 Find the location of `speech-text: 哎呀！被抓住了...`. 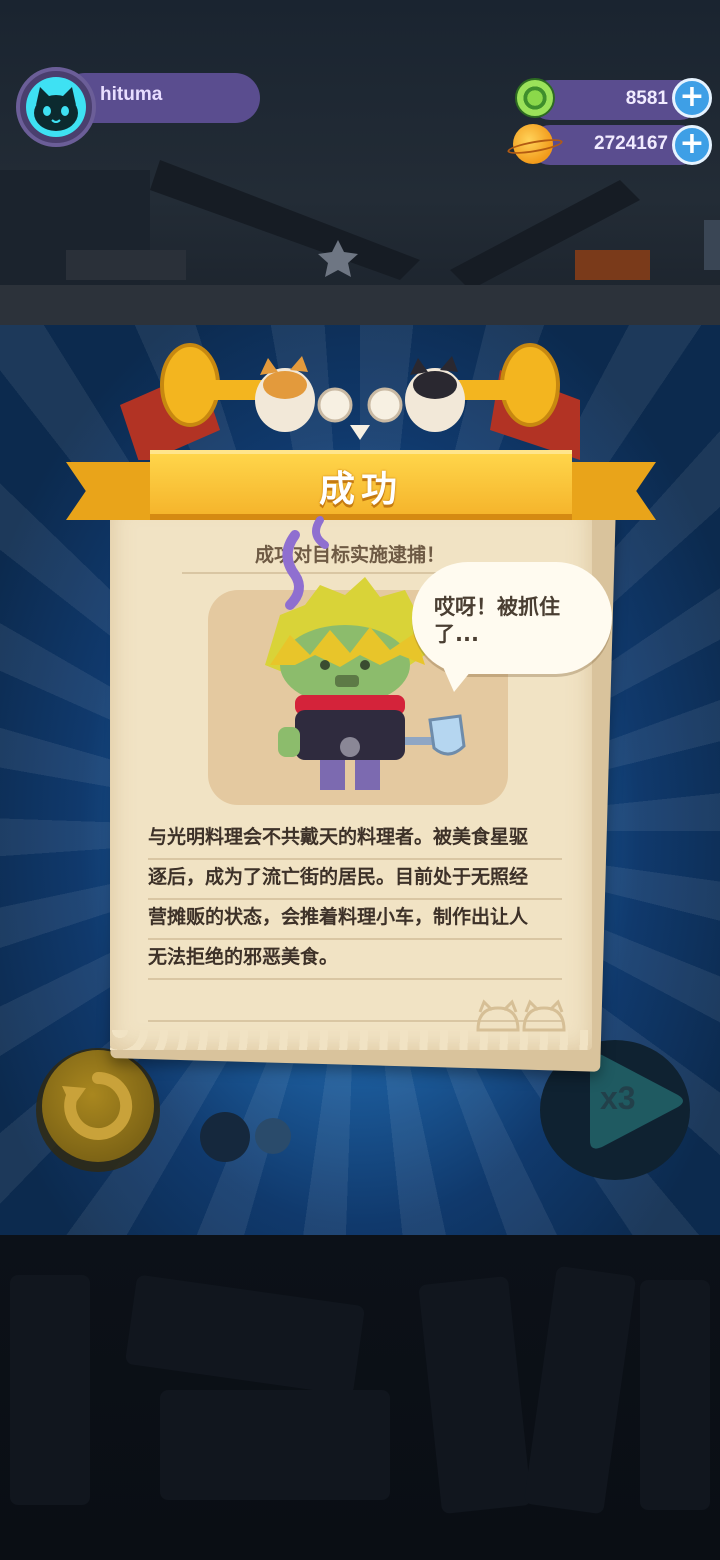

speech-text: 哎呀！被抓住了... is located at coordinates (497, 620).